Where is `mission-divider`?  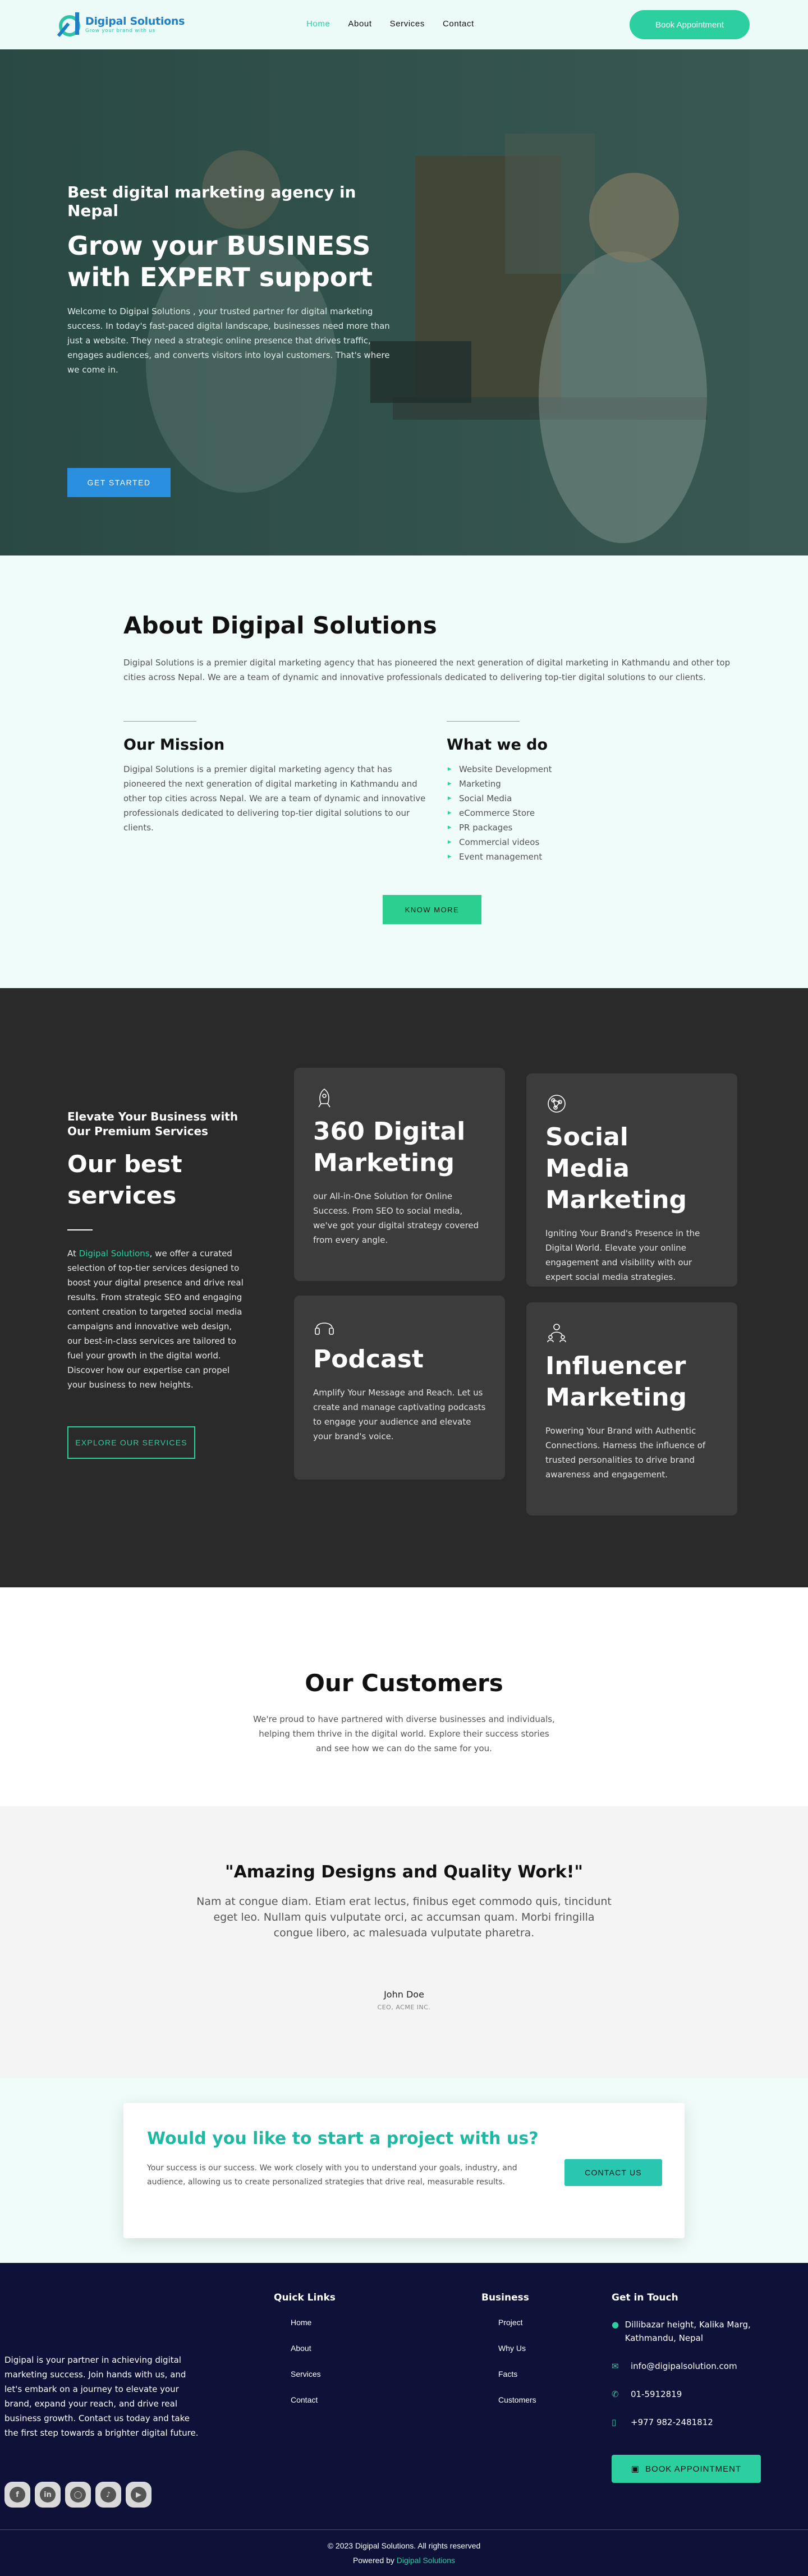 mission-divider is located at coordinates (159, 721).